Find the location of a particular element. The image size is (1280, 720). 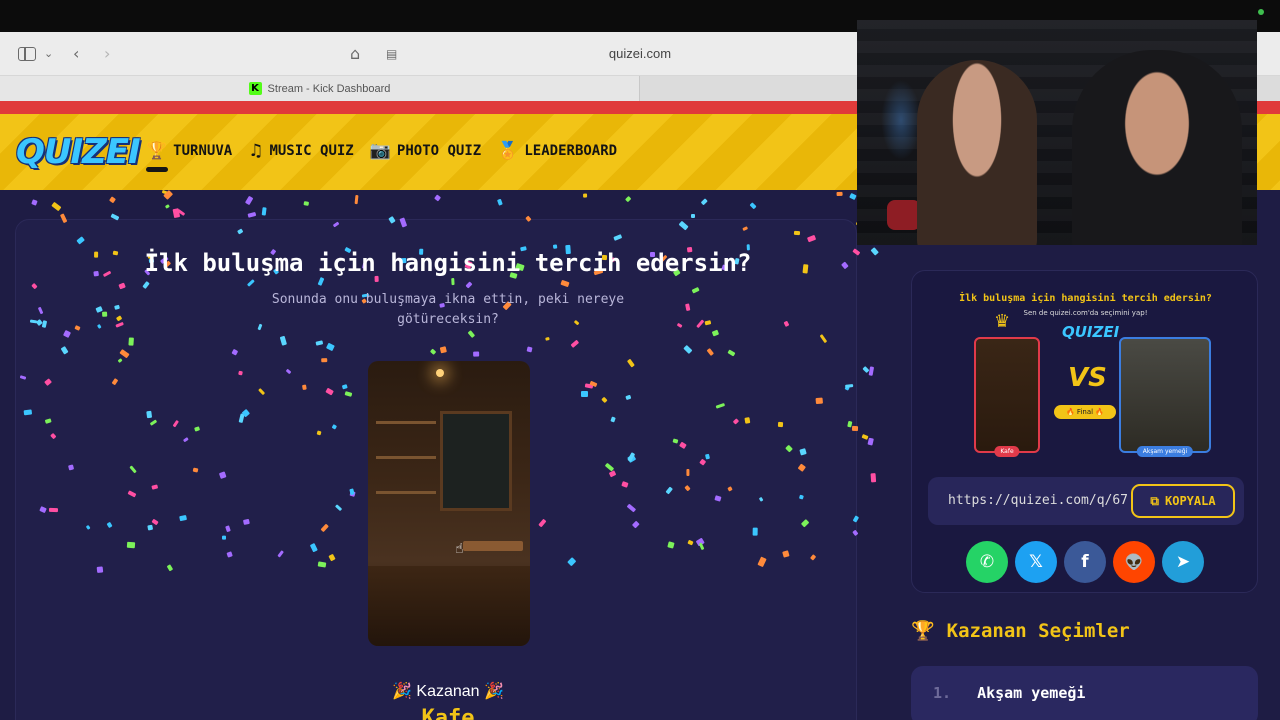

camera-icon: 📷 is located at coordinates (380, 151).